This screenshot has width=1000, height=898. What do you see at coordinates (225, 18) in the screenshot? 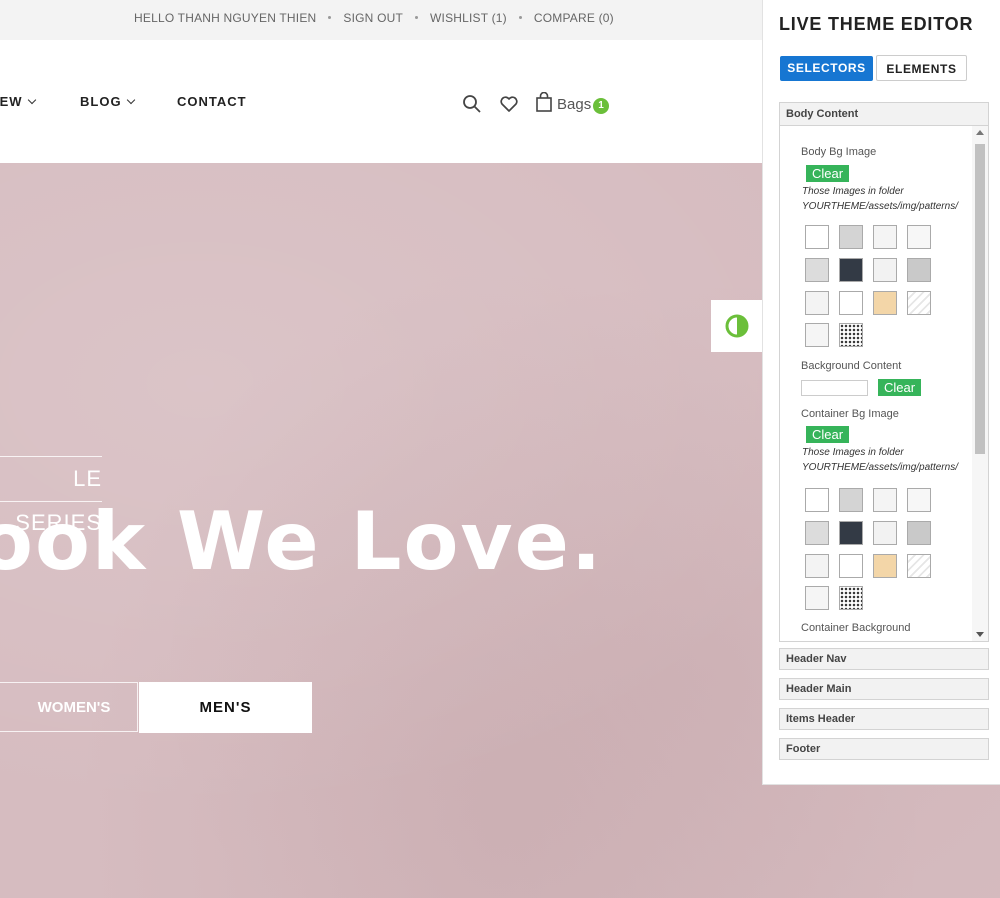
I see `greeting-text: HELLO THANH NGUYEN THIEN` at bounding box center [225, 18].